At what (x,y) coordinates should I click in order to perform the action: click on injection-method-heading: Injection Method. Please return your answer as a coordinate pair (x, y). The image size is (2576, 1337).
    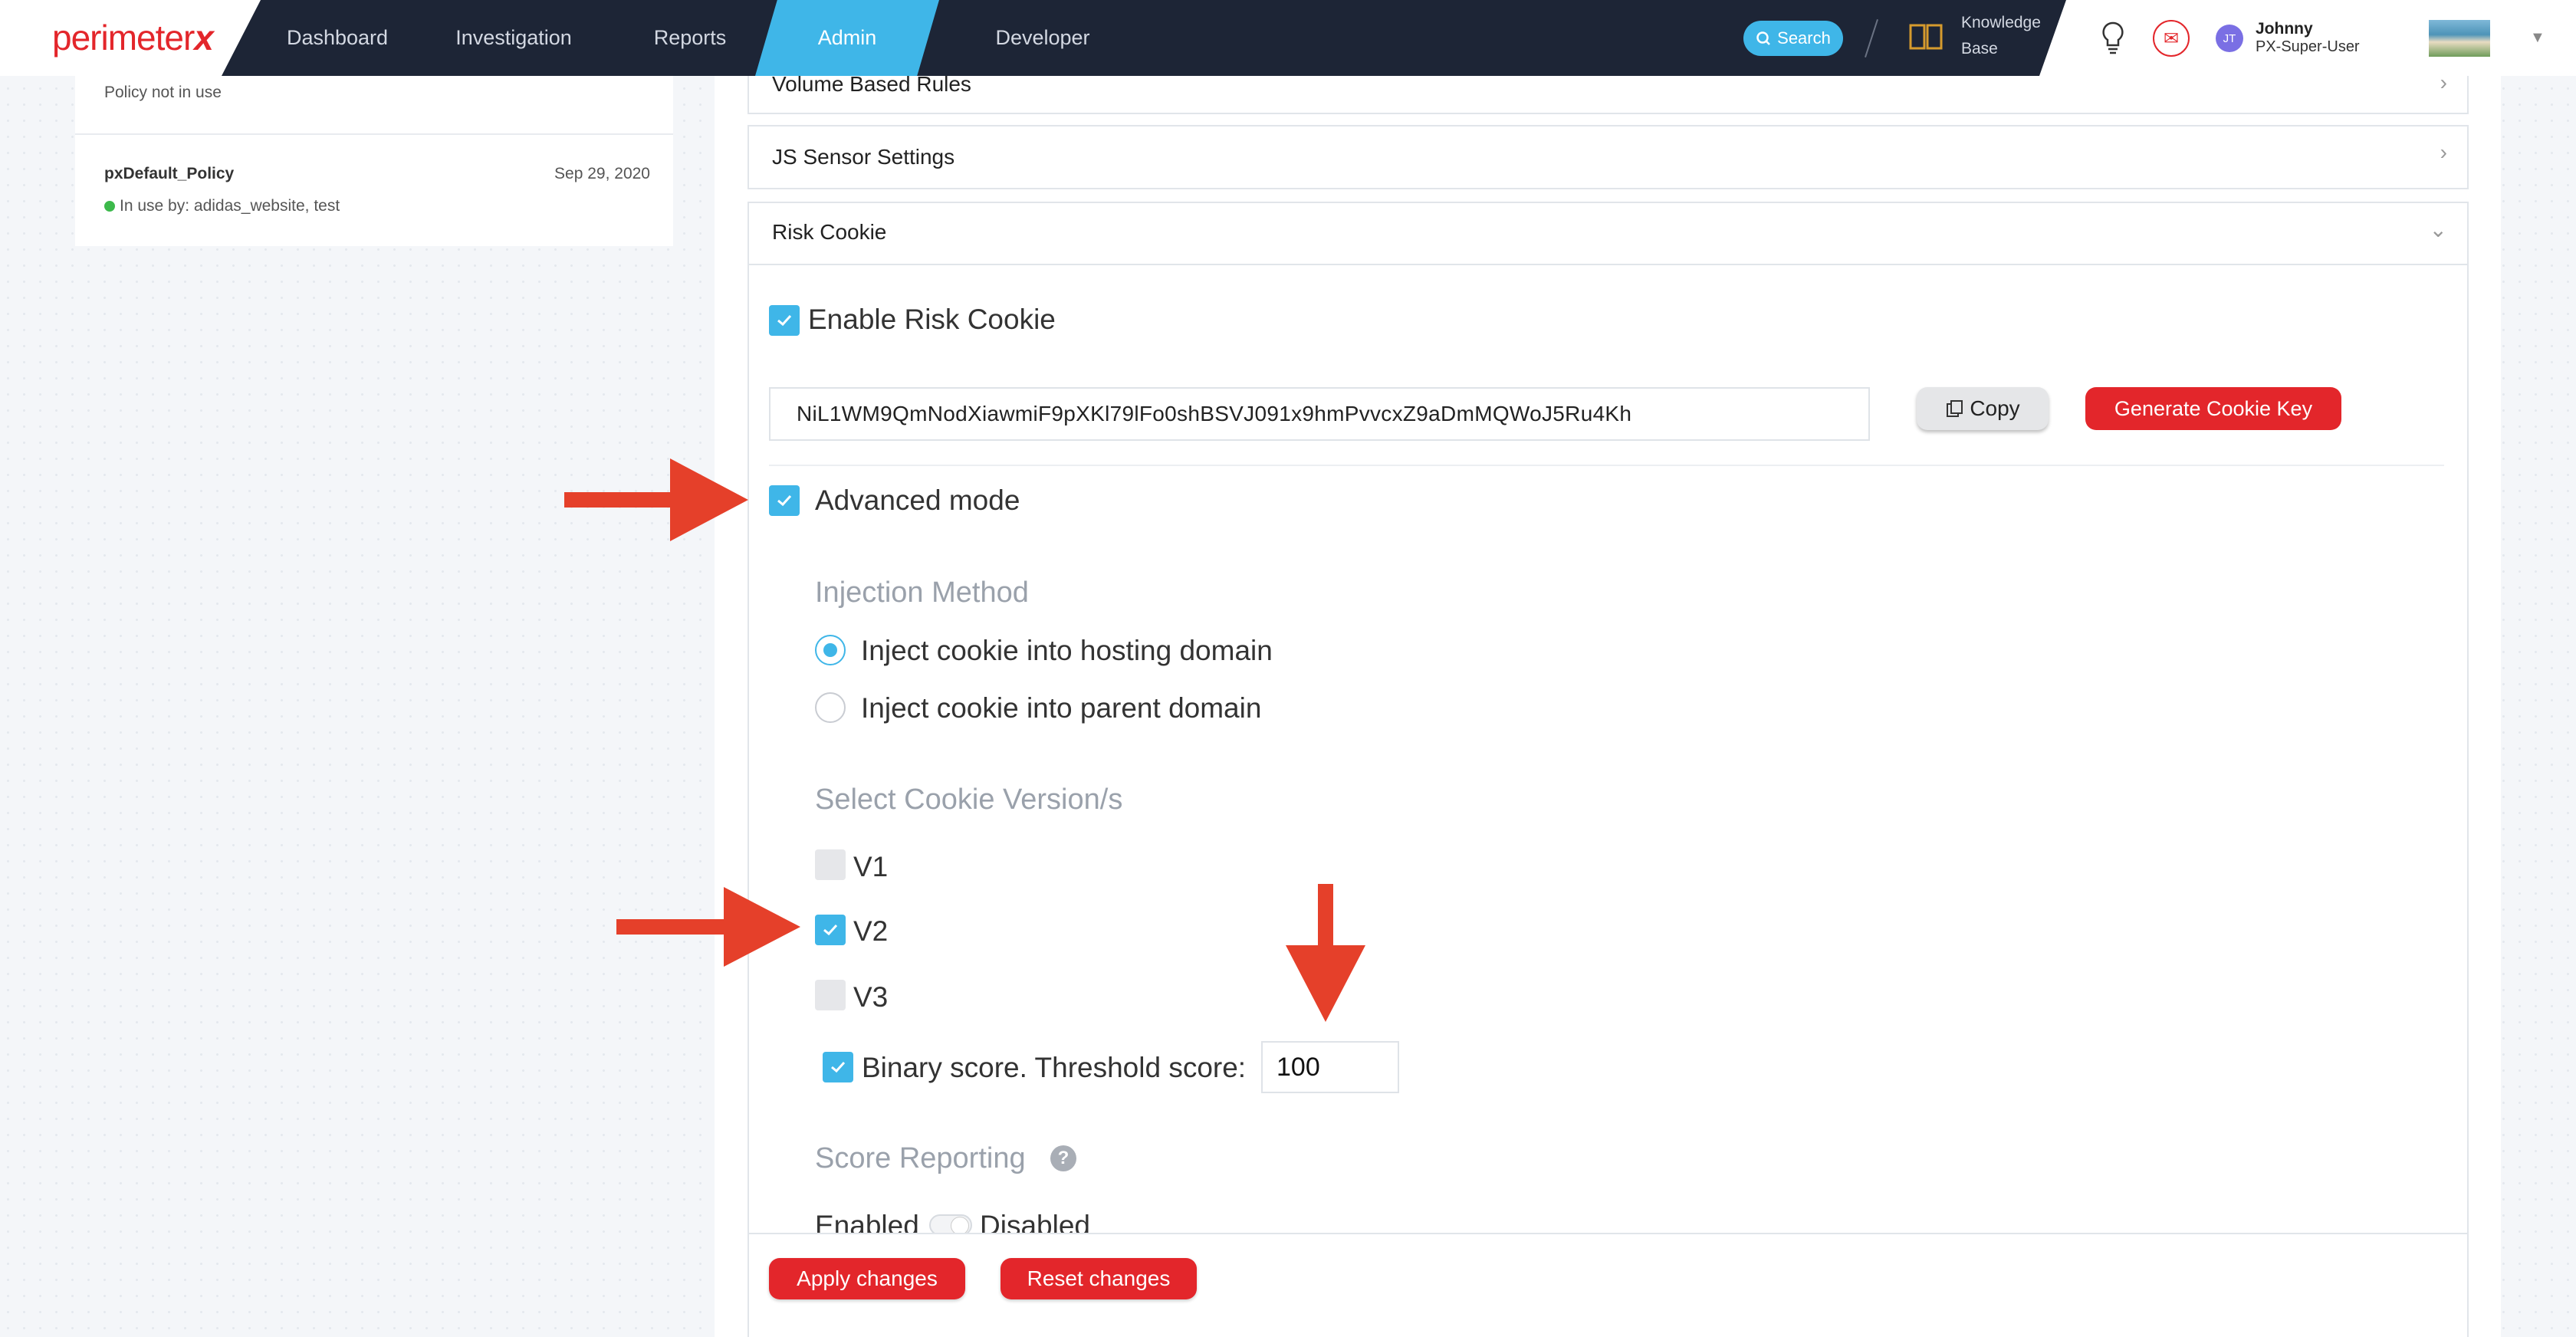
    Looking at the image, I should click on (922, 593).